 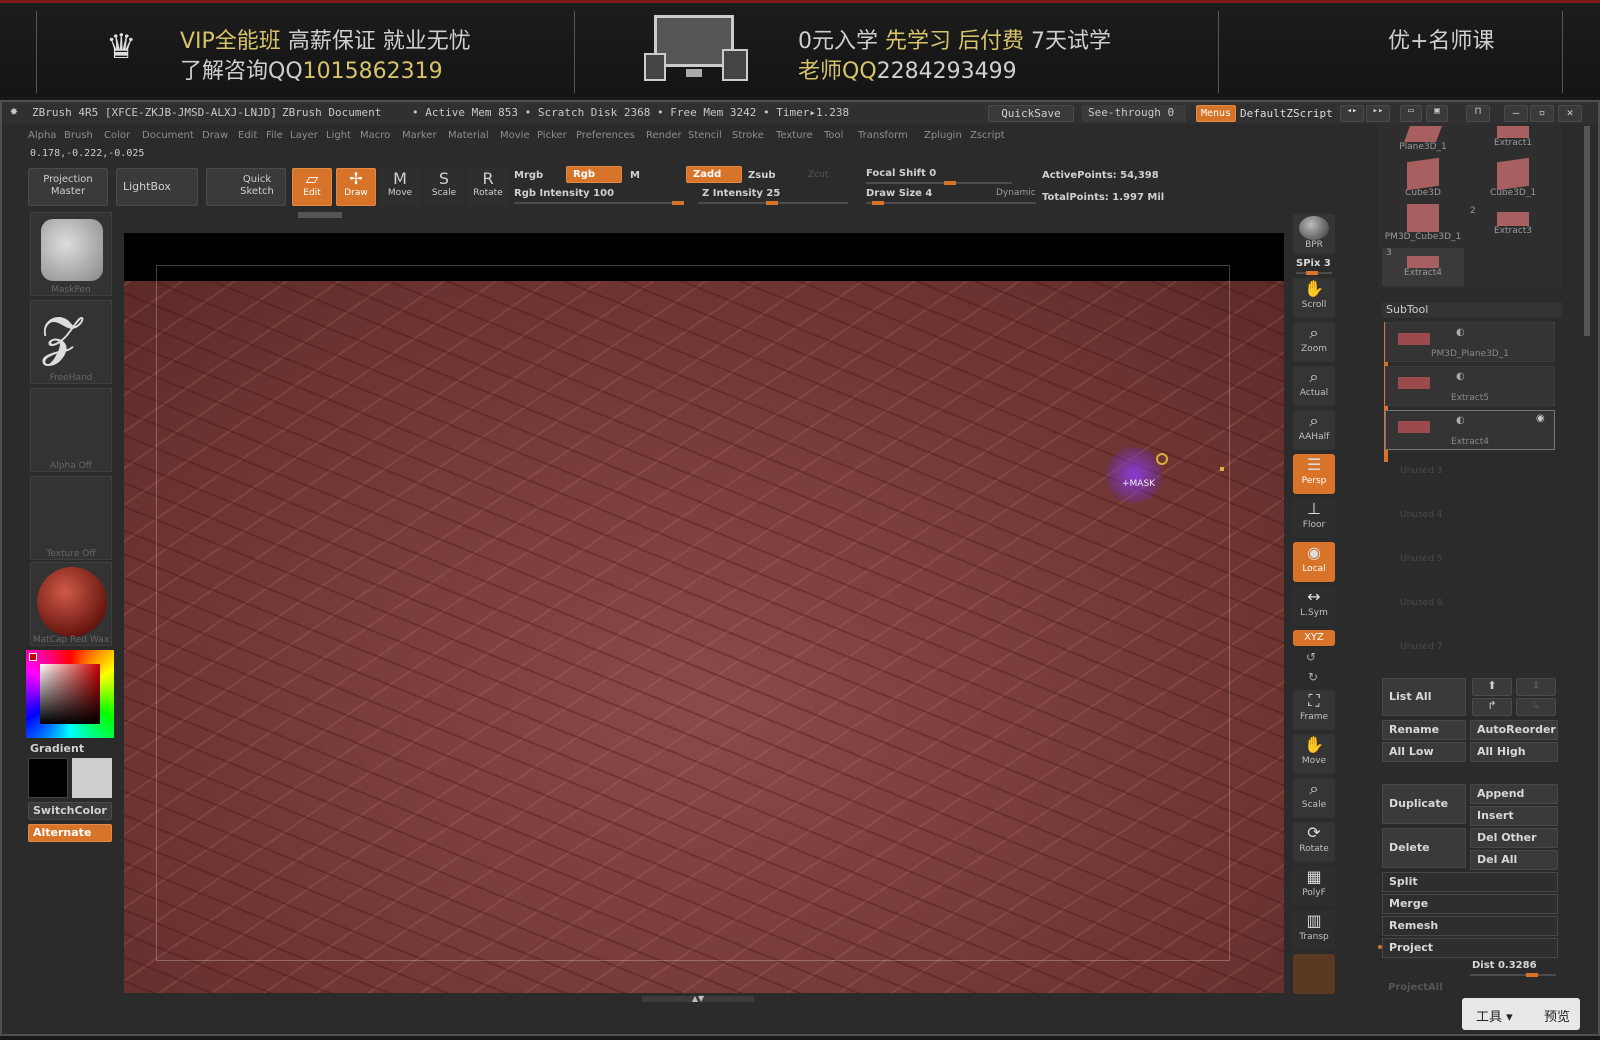 I want to click on dist-slider: Dist 0.3286, so click(x=1504, y=965).